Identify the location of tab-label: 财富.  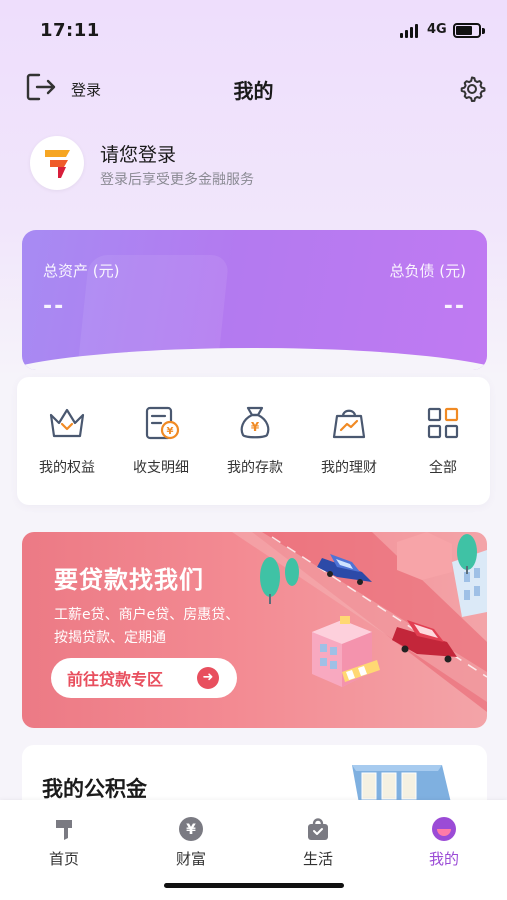
(190, 859).